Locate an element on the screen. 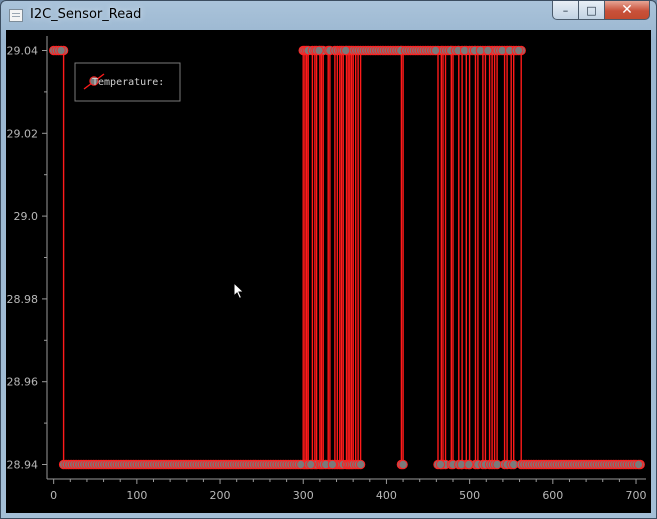 Image resolution: width=657 pixels, height=519 pixels. x-tick-label: 400 is located at coordinates (386, 495).